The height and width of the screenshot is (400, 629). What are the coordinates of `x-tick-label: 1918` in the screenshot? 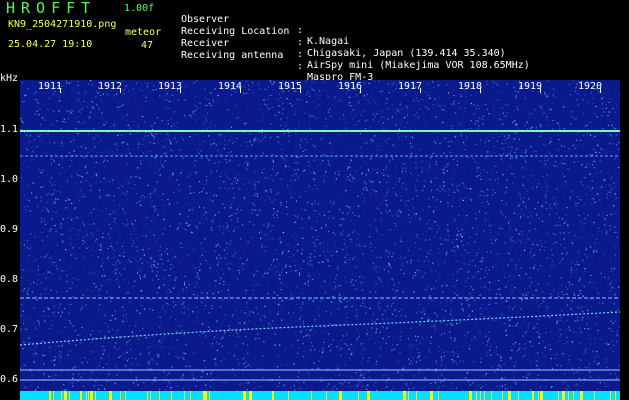 It's located at (470, 86).